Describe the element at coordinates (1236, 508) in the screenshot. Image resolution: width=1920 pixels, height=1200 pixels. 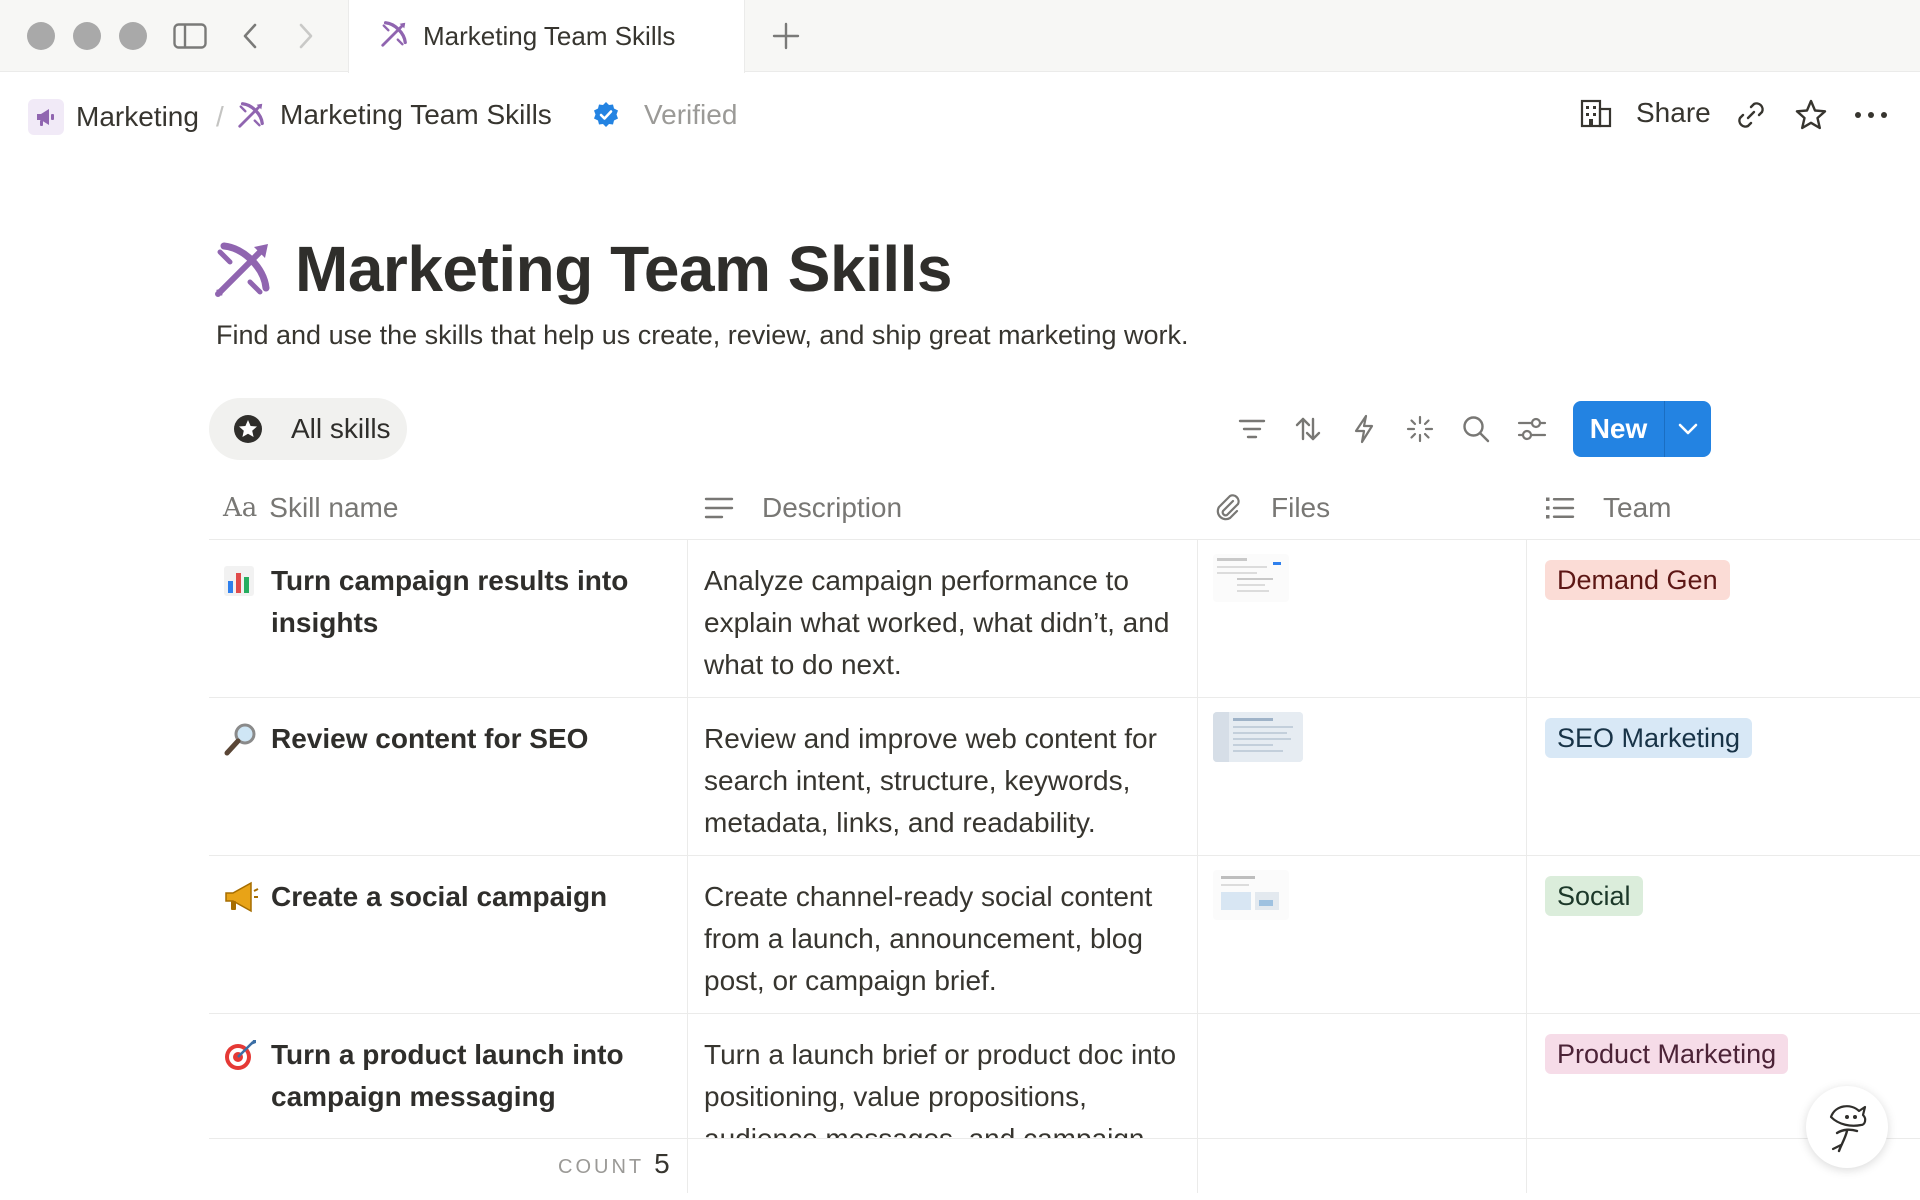
I see `paperclip-icon` at that location.